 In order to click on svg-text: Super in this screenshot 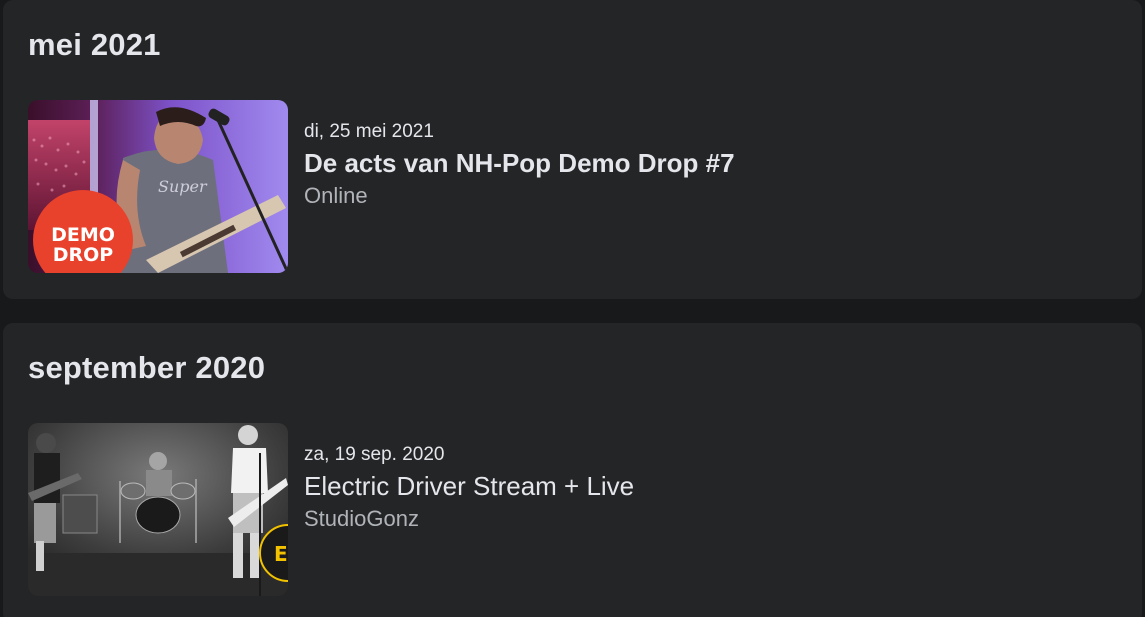, I will do `click(183, 186)`.